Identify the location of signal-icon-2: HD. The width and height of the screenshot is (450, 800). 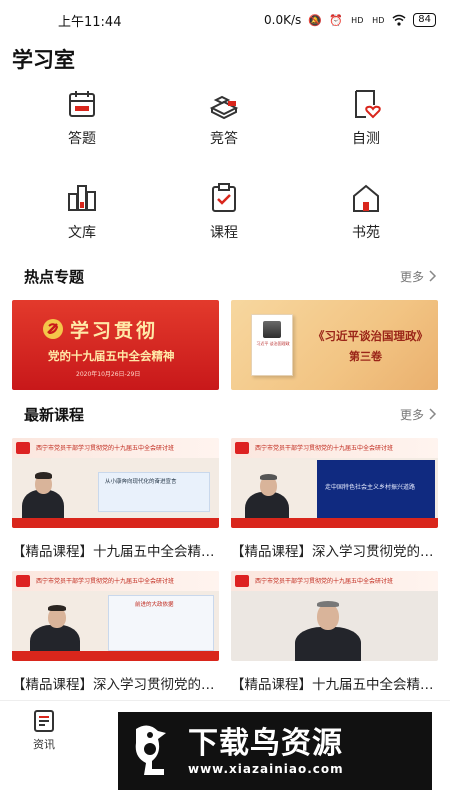
(378, 20).